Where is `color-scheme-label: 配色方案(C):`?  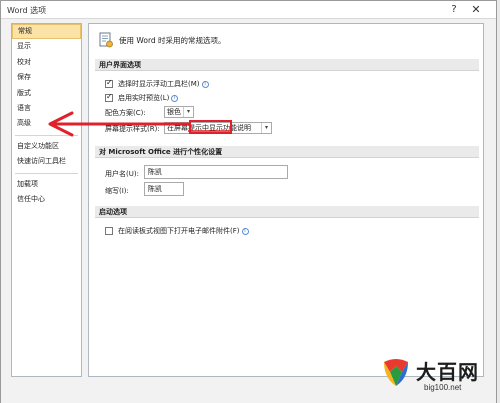
color-scheme-label: 配色方案(C): is located at coordinates (125, 113).